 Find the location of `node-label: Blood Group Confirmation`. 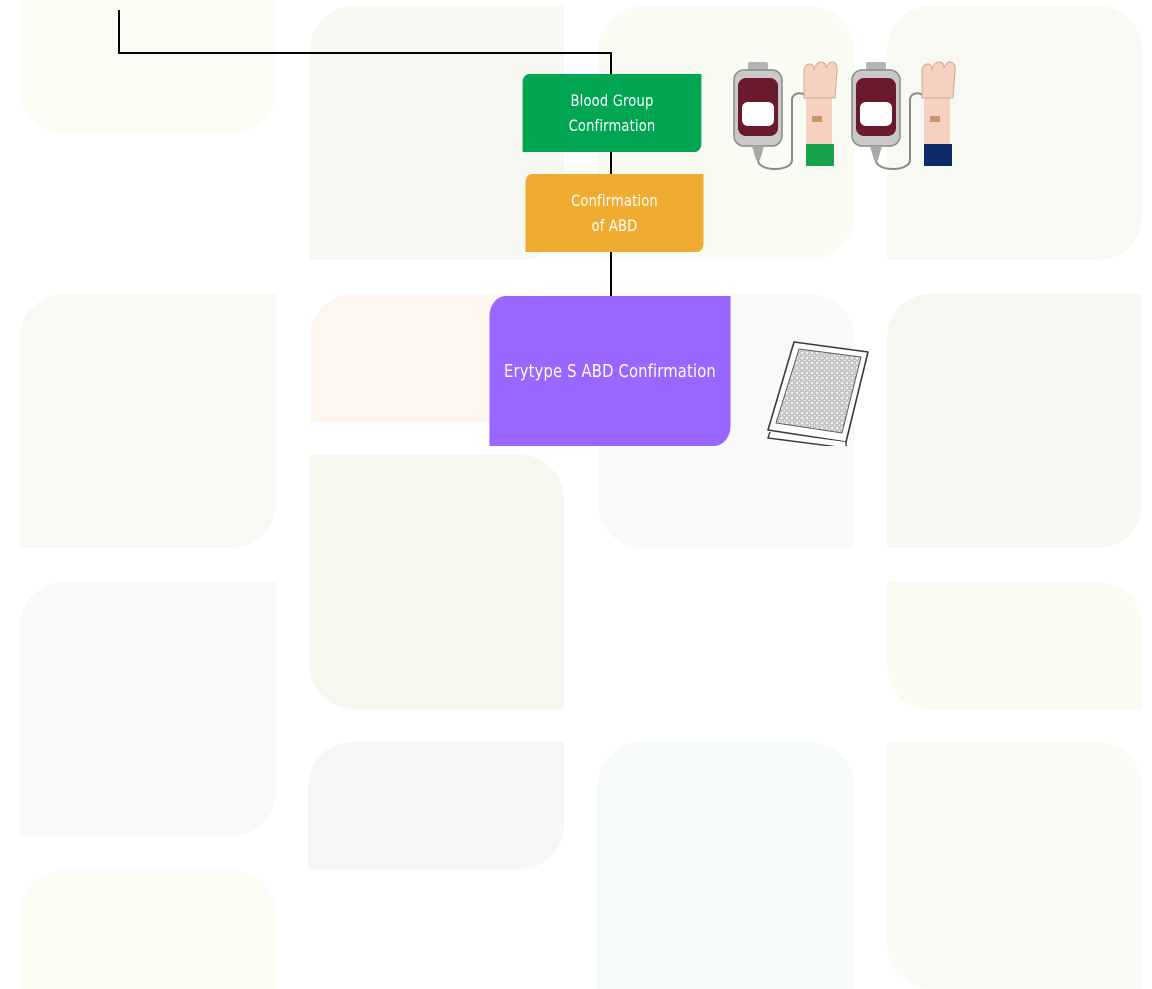

node-label: Blood Group Confirmation is located at coordinates (612, 113).